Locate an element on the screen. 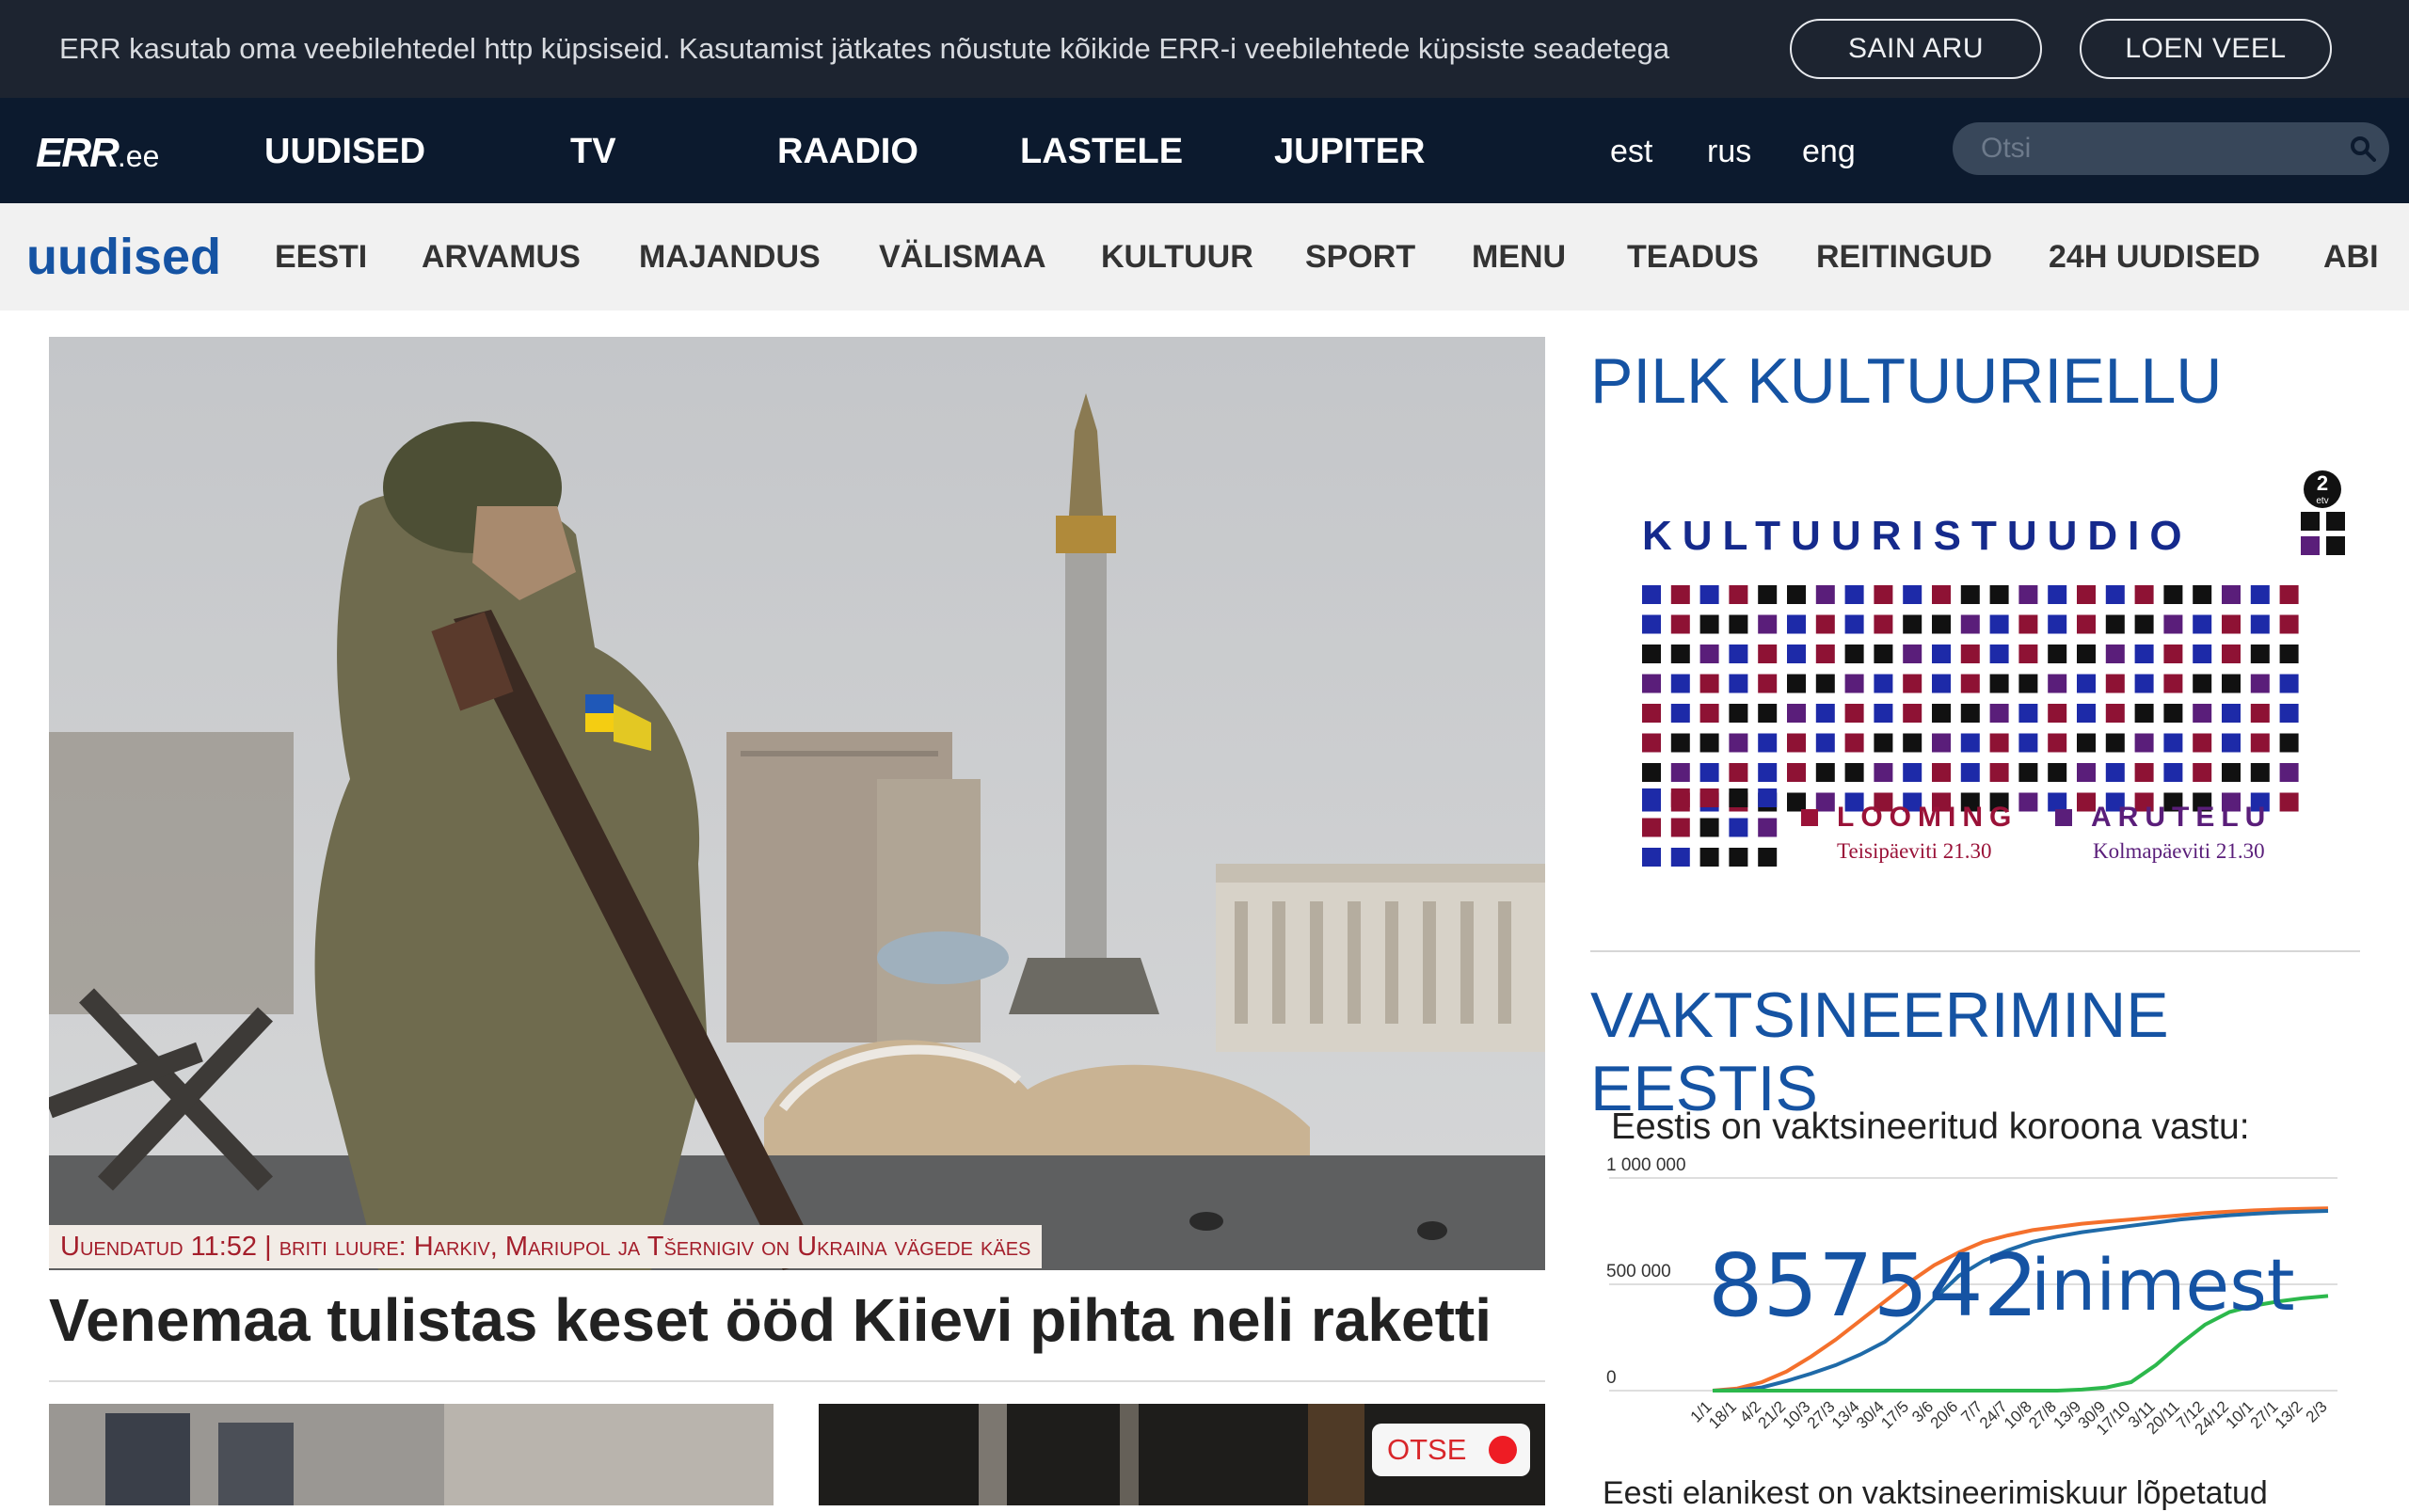  lang-eng: eng is located at coordinates (1829, 152).